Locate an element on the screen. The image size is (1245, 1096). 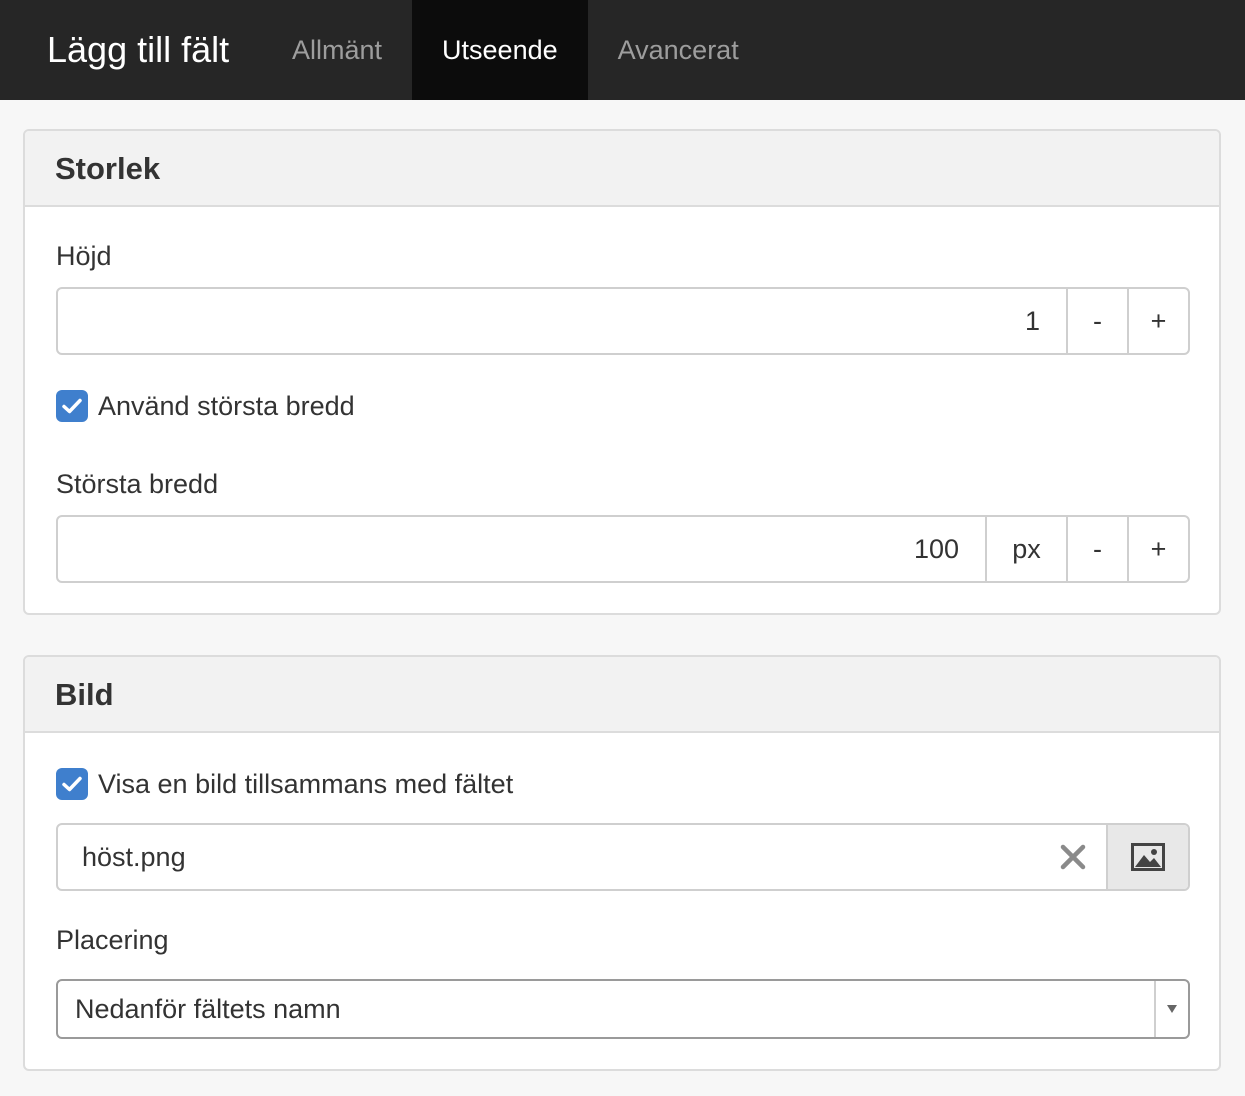
max-width-decrement-button: - is located at coordinates (1096, 549).